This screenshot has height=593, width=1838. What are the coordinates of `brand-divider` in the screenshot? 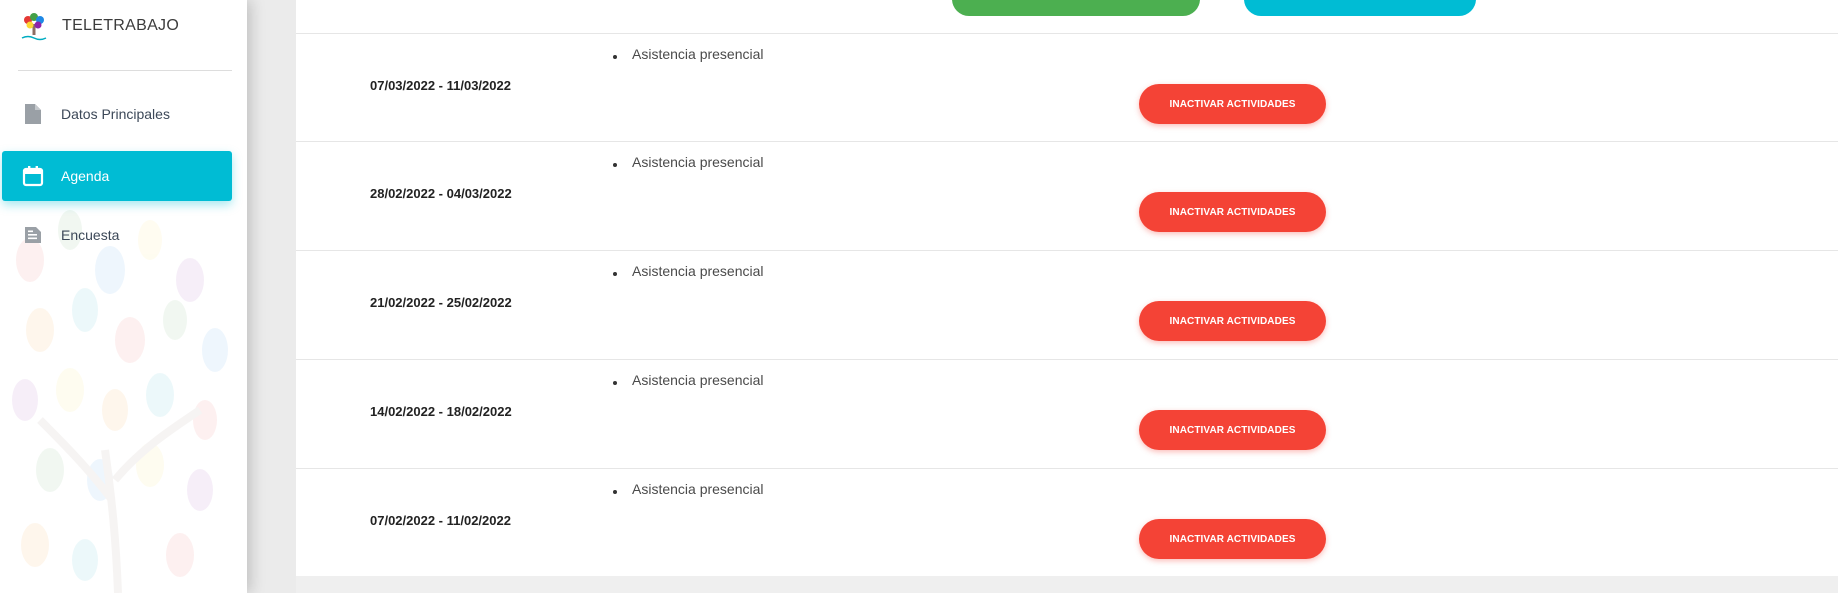 It's located at (125, 70).